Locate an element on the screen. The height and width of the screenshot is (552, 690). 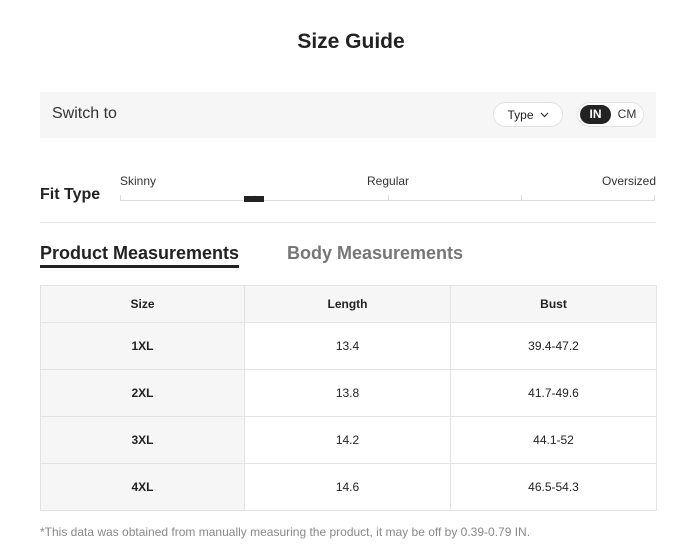
page-title: Size Guide is located at coordinates (351, 41).